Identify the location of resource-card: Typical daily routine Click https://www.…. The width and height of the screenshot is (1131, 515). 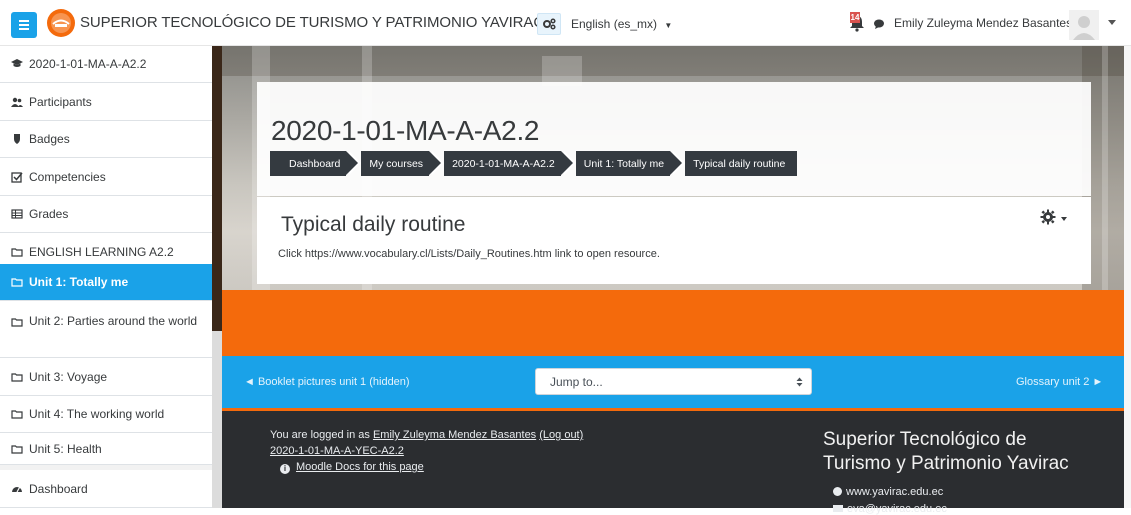
(674, 240).